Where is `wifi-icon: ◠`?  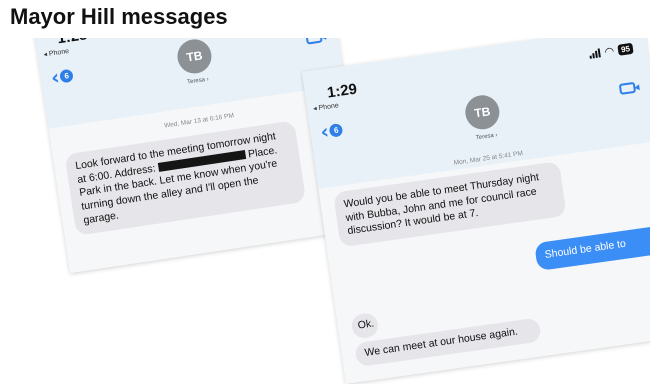 wifi-icon: ◠ is located at coordinates (609, 51).